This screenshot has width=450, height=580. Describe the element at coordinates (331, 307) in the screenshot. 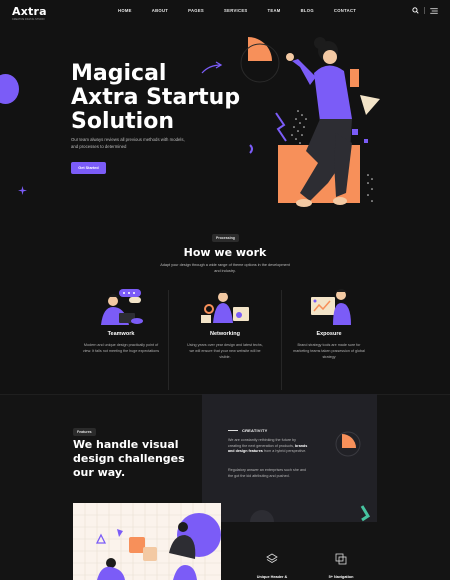

I see `exposure-illustration` at that location.